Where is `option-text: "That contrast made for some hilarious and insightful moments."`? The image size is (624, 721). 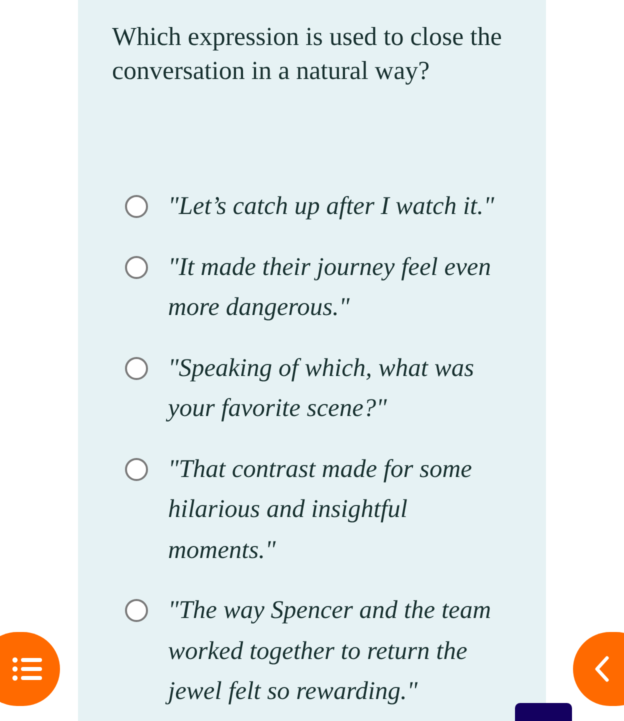
option-text: "That contrast made for some hilarious and insightful moments." is located at coordinates (320, 509).